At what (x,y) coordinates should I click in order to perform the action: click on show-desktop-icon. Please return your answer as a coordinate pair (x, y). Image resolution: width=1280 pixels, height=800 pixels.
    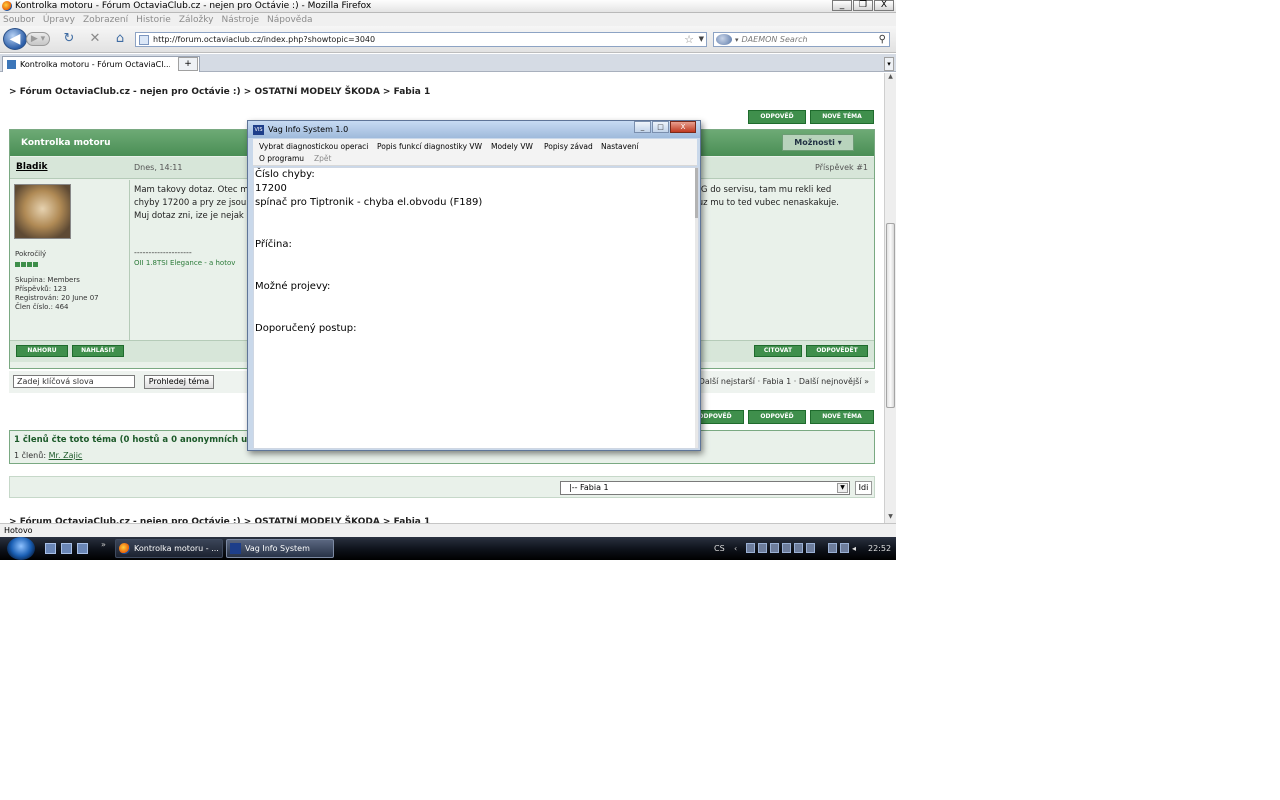
    Looking at the image, I should click on (50, 548).